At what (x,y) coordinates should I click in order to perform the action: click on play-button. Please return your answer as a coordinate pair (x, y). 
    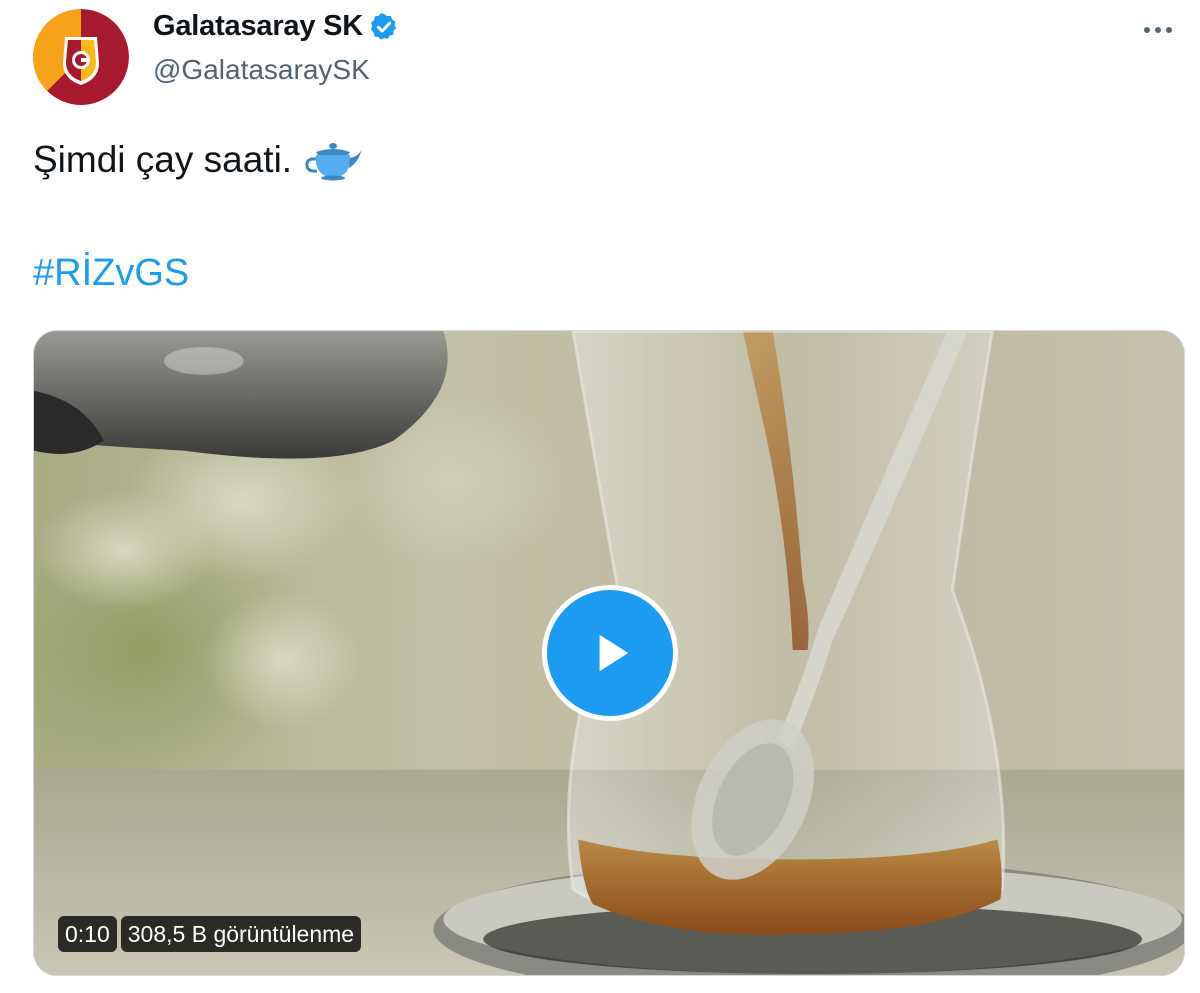
    Looking at the image, I should click on (610, 653).